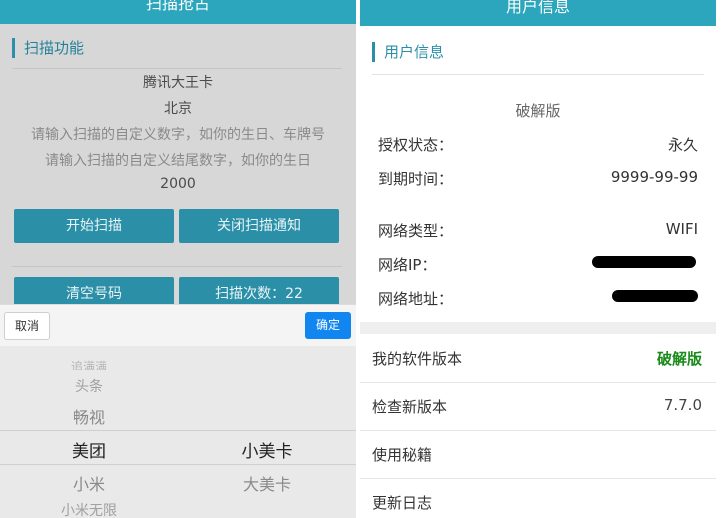 This screenshot has height=518, width=726. Describe the element at coordinates (538, 406) in the screenshot. I see `check-update-row: 检查新版本 7.7.0` at that location.